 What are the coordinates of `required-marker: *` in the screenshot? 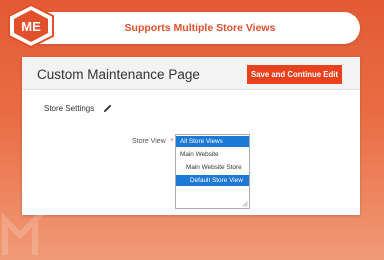 It's located at (172, 141).